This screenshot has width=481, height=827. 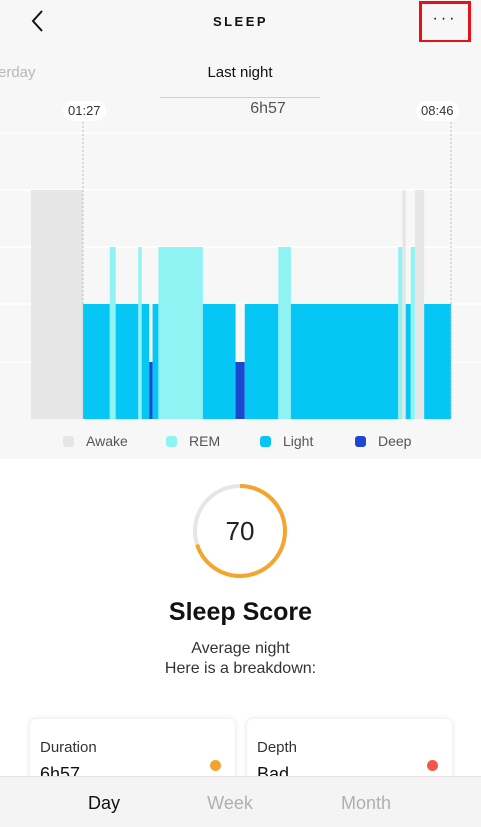 I want to click on legend-label: Light, so click(x=298, y=441).